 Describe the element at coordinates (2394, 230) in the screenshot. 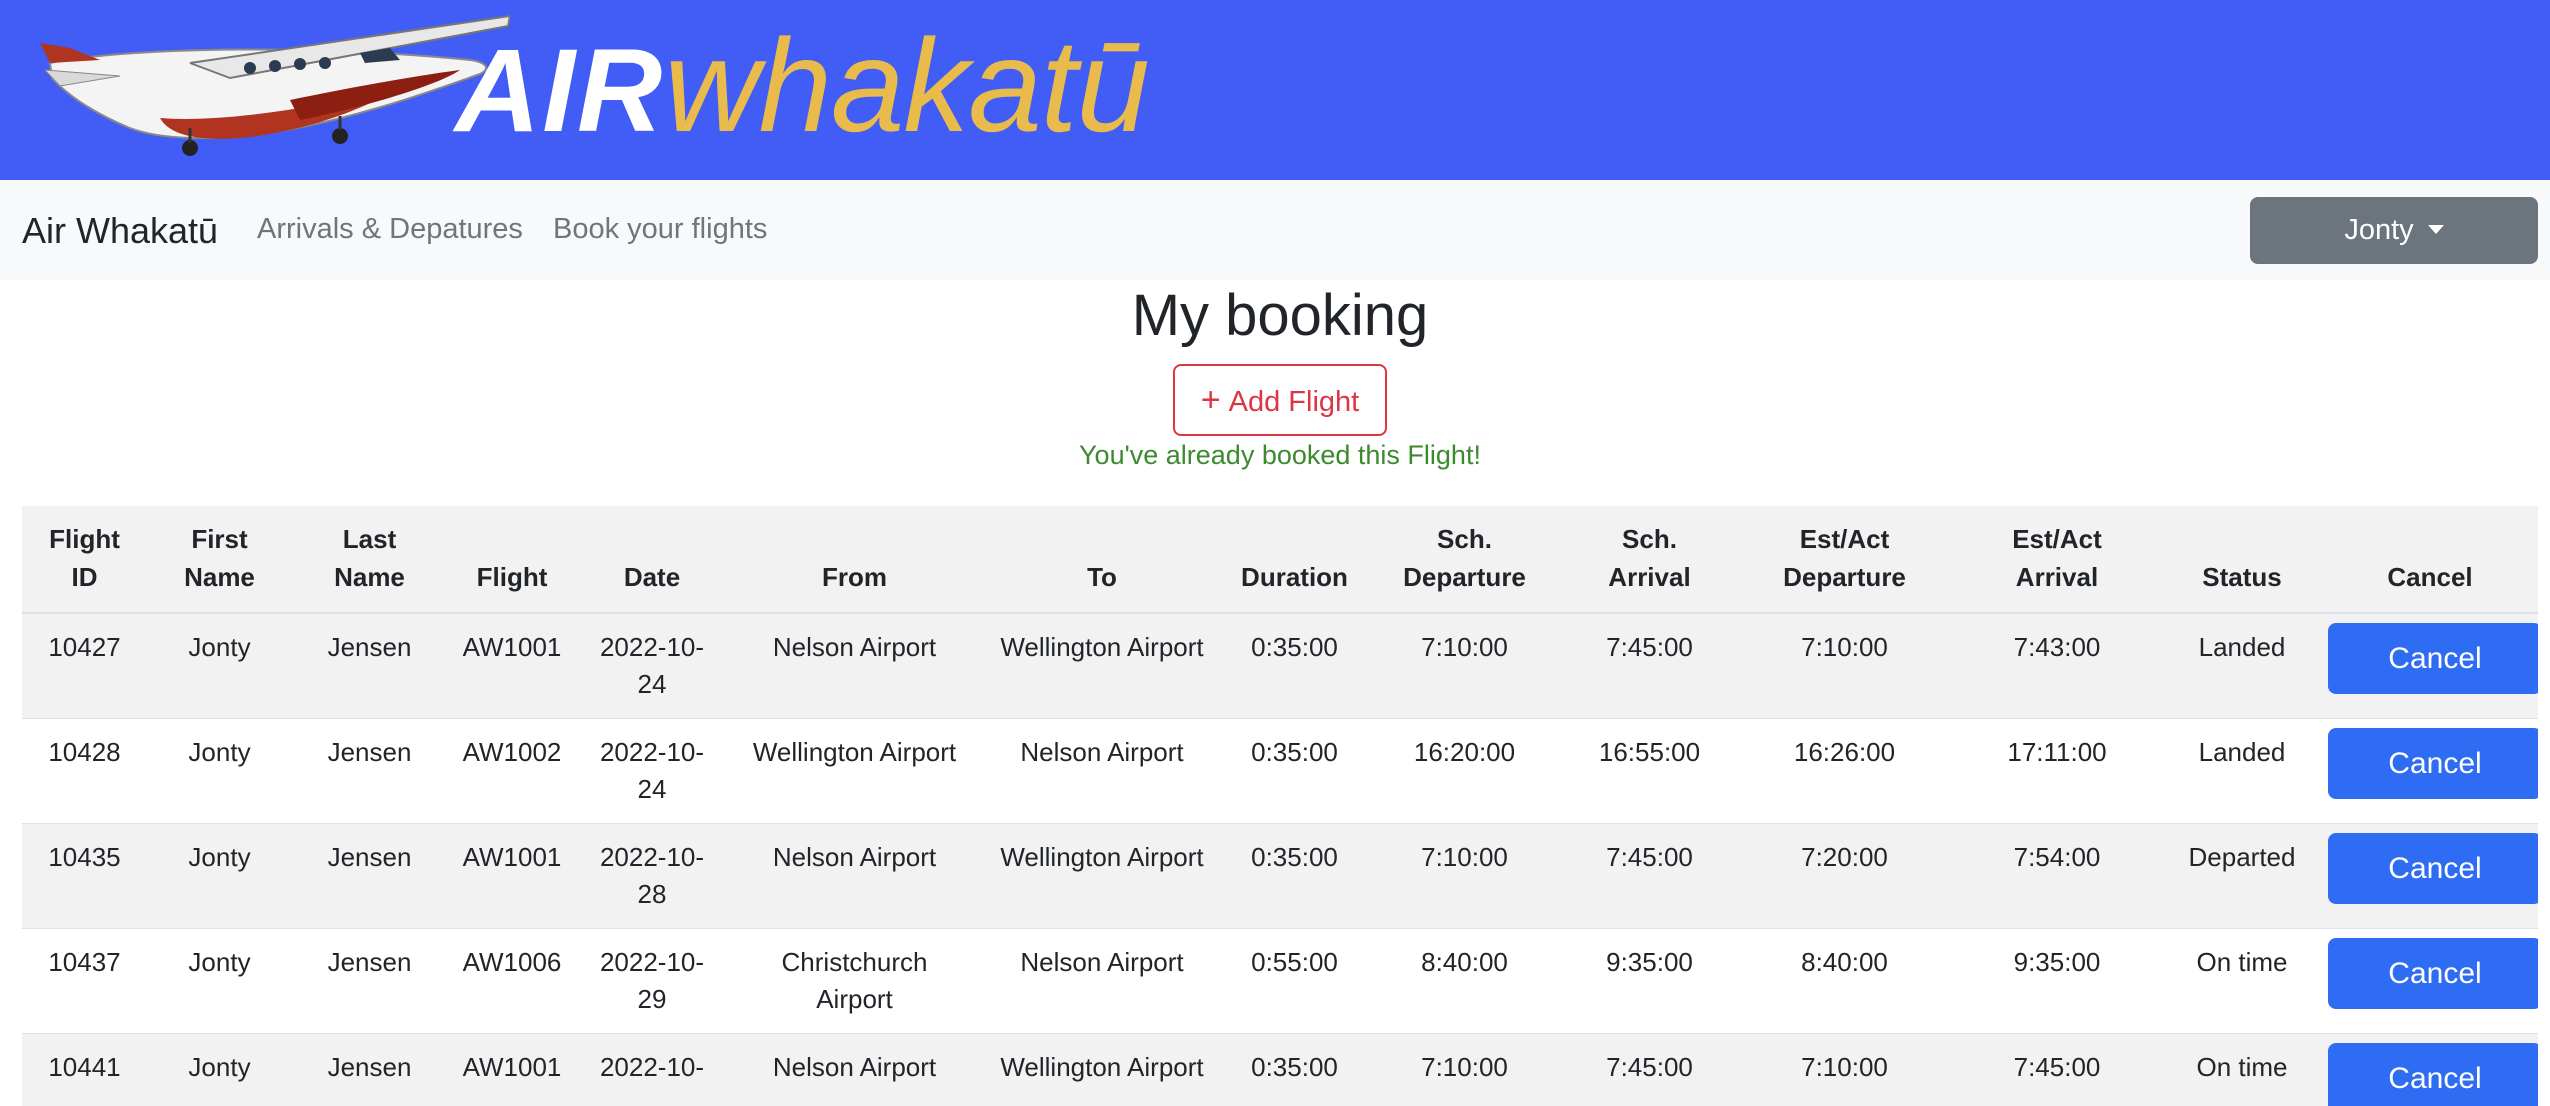

I see `user-menu-button: Jonty` at that location.